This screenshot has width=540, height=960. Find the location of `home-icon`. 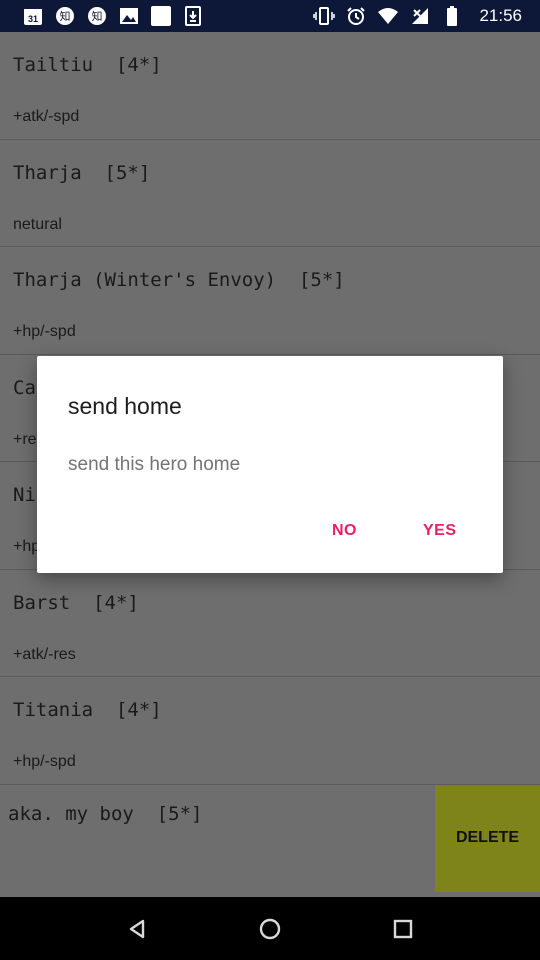

home-icon is located at coordinates (270, 929).